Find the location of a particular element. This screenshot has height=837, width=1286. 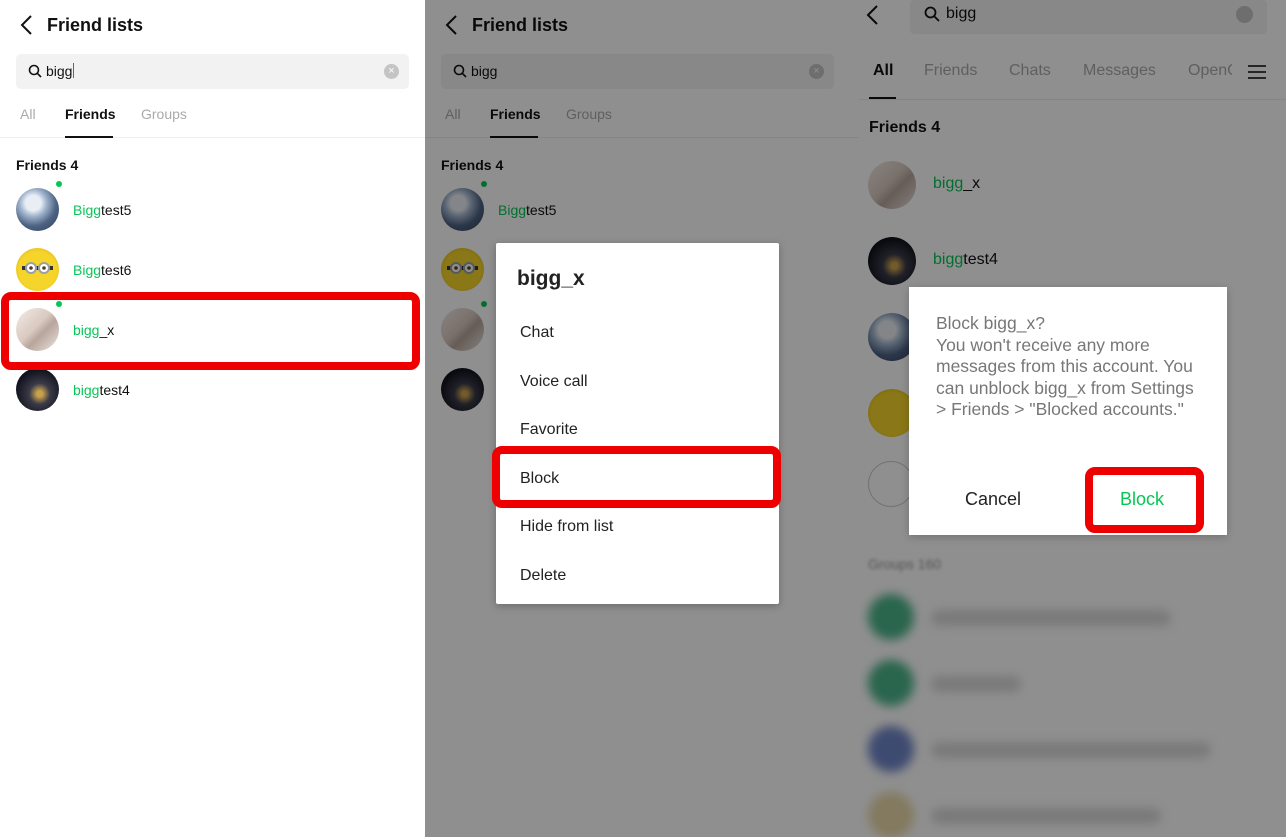

friend-name: Biggtest6 is located at coordinates (102, 270).